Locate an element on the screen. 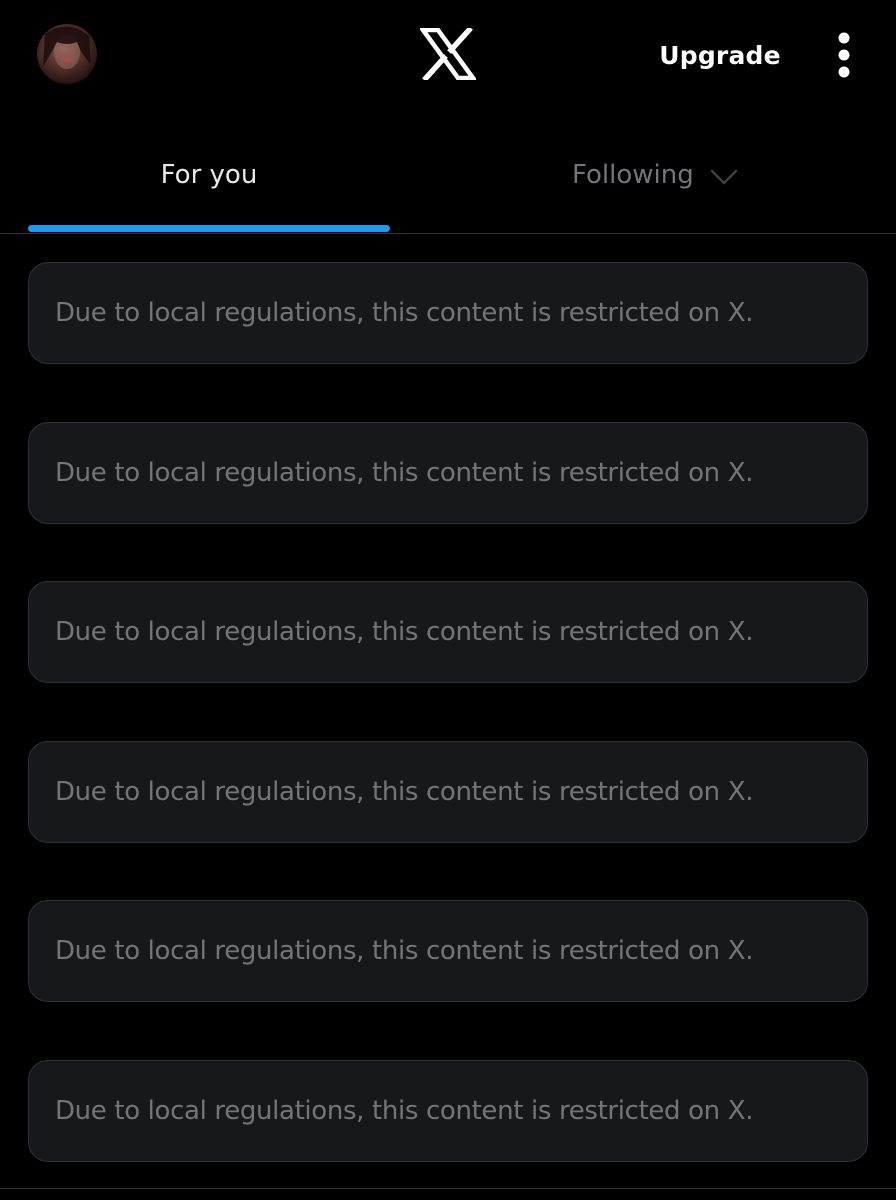 This screenshot has width=896, height=1200. tab-following: Following is located at coordinates (658, 181).